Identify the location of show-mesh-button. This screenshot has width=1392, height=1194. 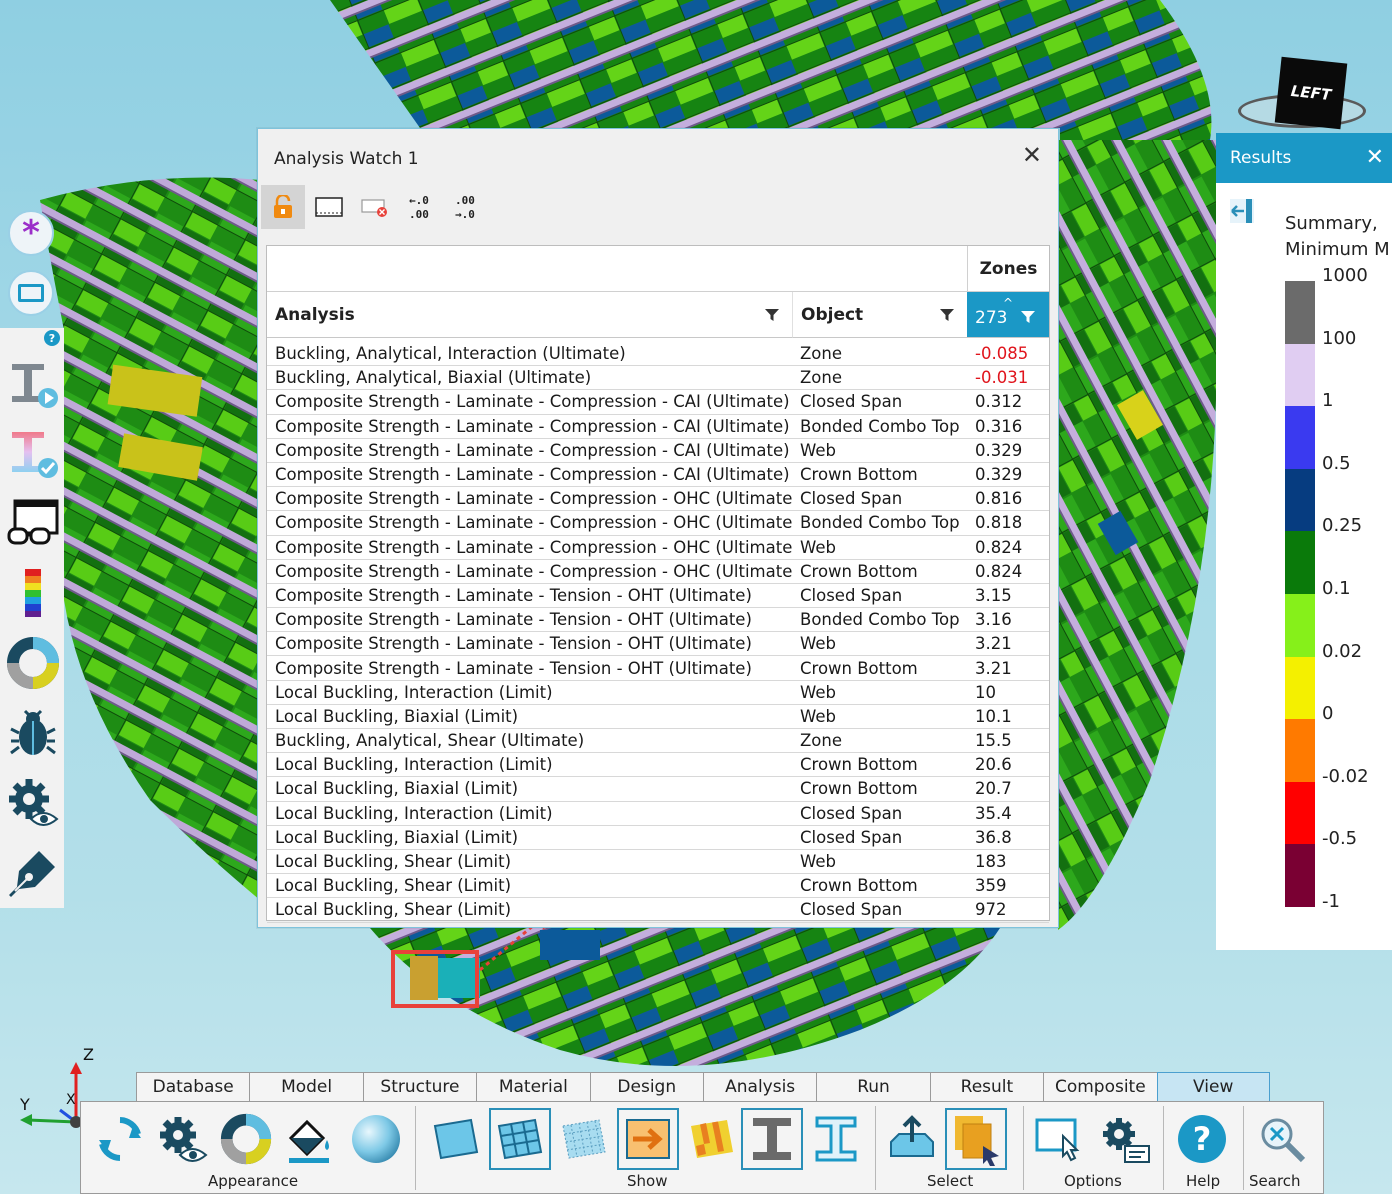
(584, 1139).